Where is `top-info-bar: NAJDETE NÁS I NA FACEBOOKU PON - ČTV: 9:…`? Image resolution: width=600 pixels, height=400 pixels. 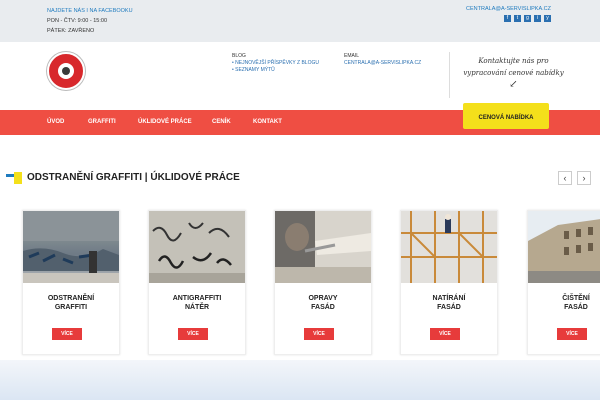 top-info-bar: NAJDETE NÁS I NA FACEBOOKU PON - ČTV: 9:… is located at coordinates (300, 21).